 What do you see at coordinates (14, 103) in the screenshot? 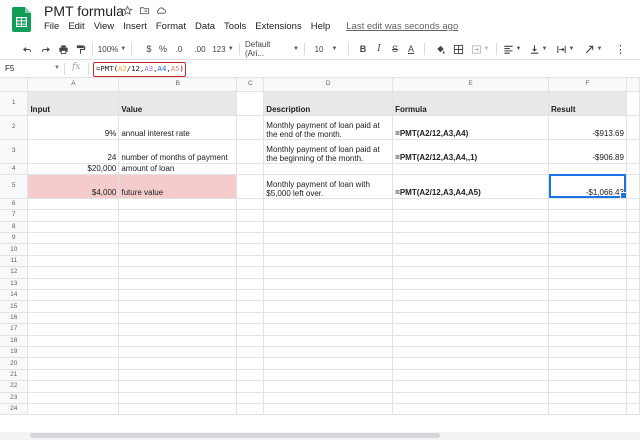
I see `row-header: 1` at bounding box center [14, 103].